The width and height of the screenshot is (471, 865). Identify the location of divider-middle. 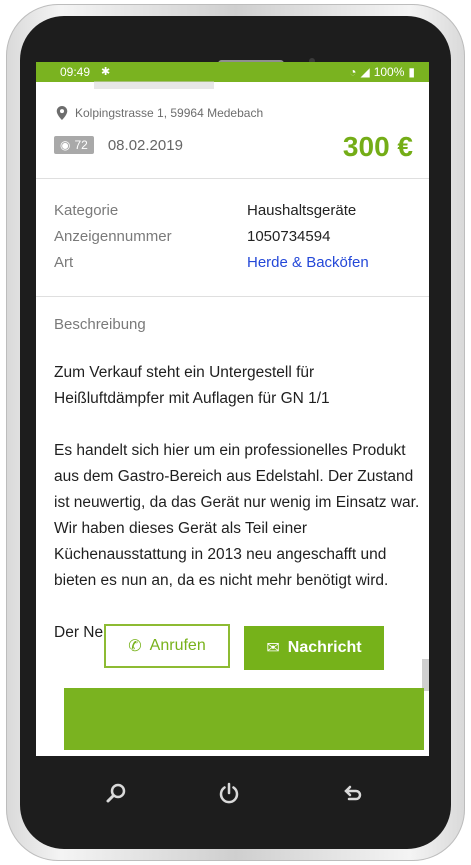
(232, 296).